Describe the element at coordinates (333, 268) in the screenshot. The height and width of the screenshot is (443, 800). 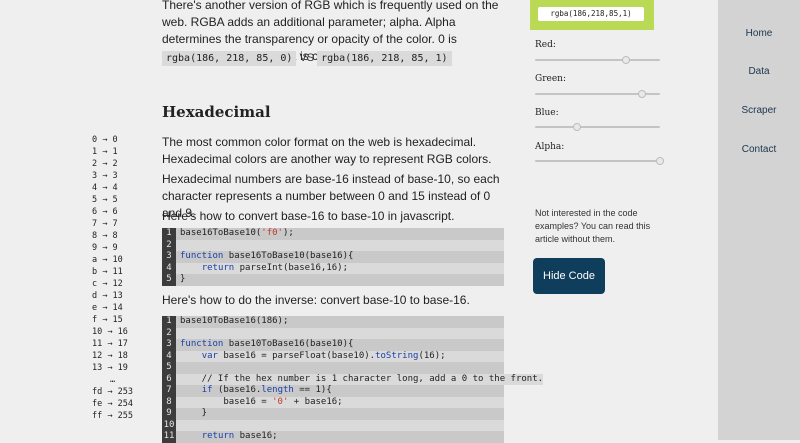
I see `code-line: 4 return parseInt(base16,16);` at that location.